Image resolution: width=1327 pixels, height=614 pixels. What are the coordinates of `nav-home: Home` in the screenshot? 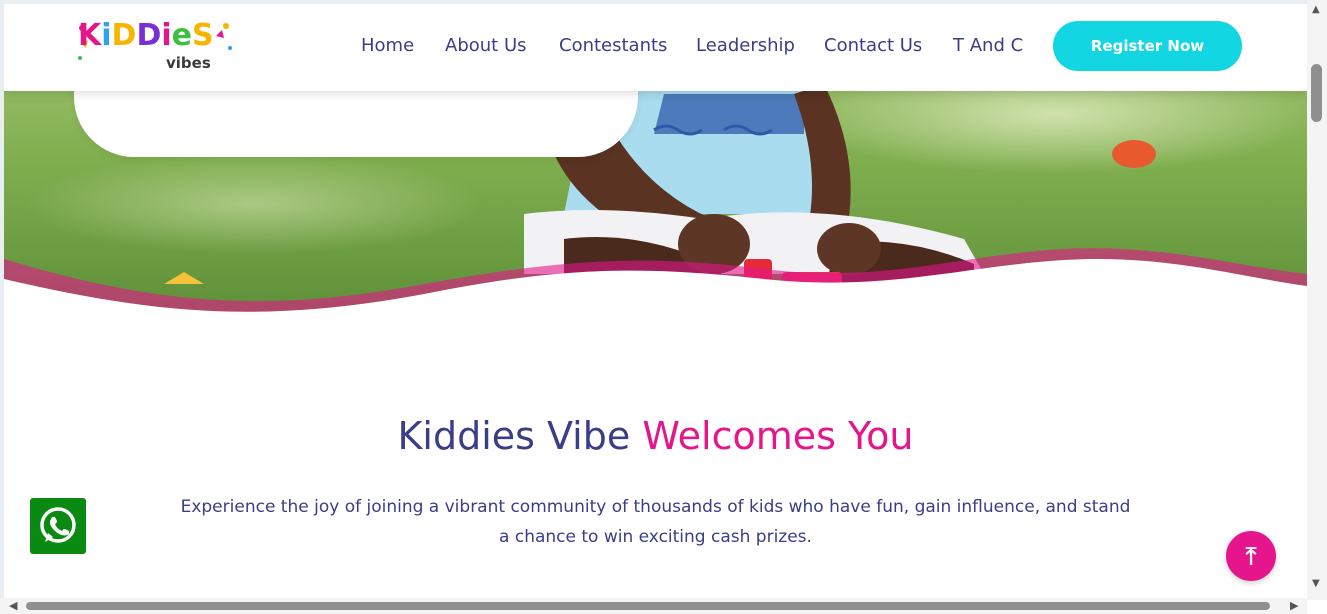 It's located at (387, 45).